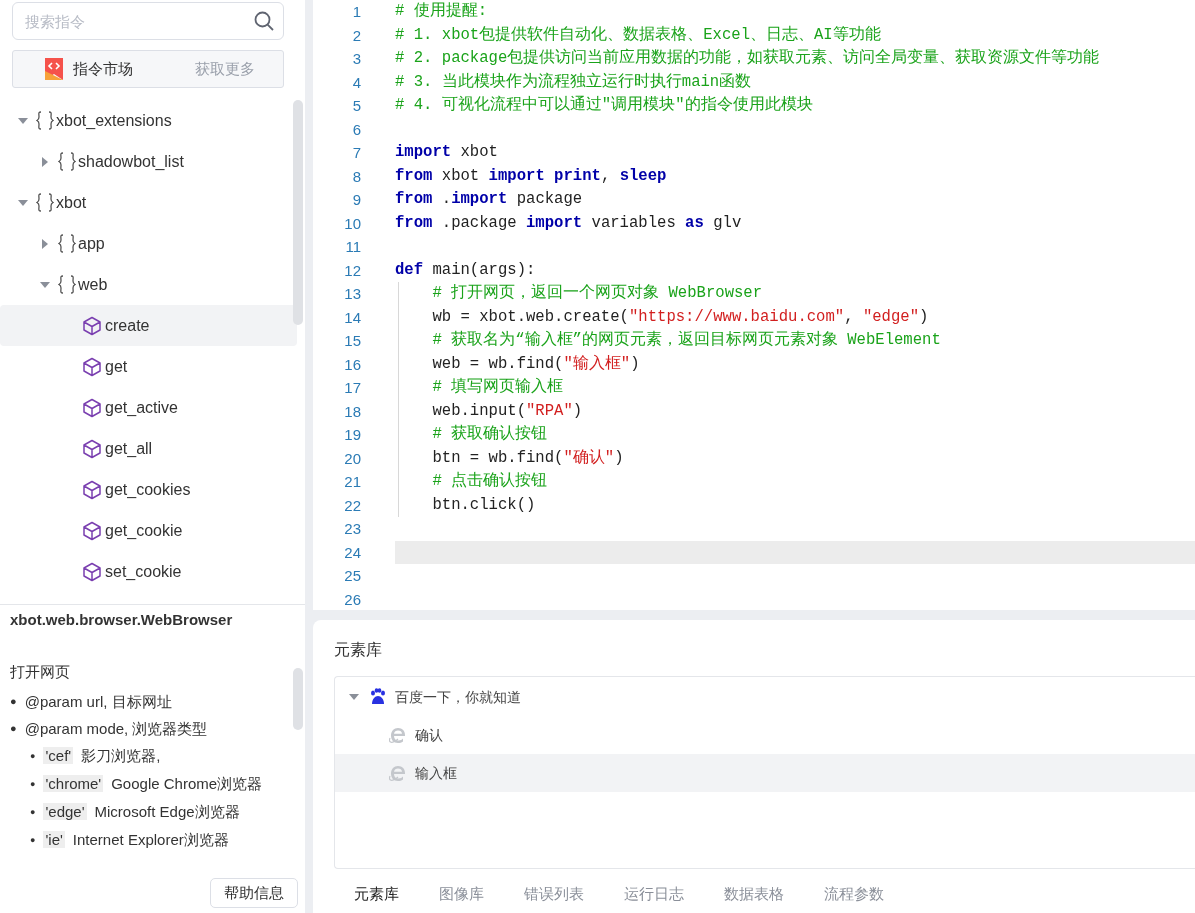 Image resolution: width=1195 pixels, height=913 pixels. I want to click on code-line: from .import package, so click(489, 199).